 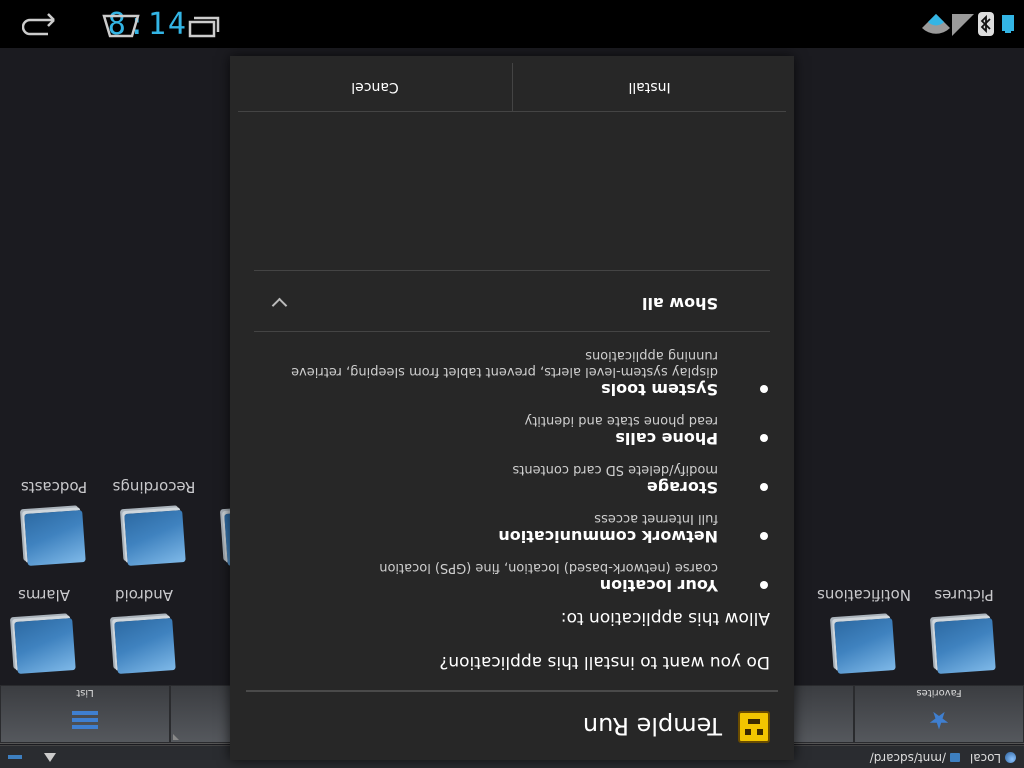 What do you see at coordinates (144, 595) in the screenshot?
I see `folder-name: Android` at bounding box center [144, 595].